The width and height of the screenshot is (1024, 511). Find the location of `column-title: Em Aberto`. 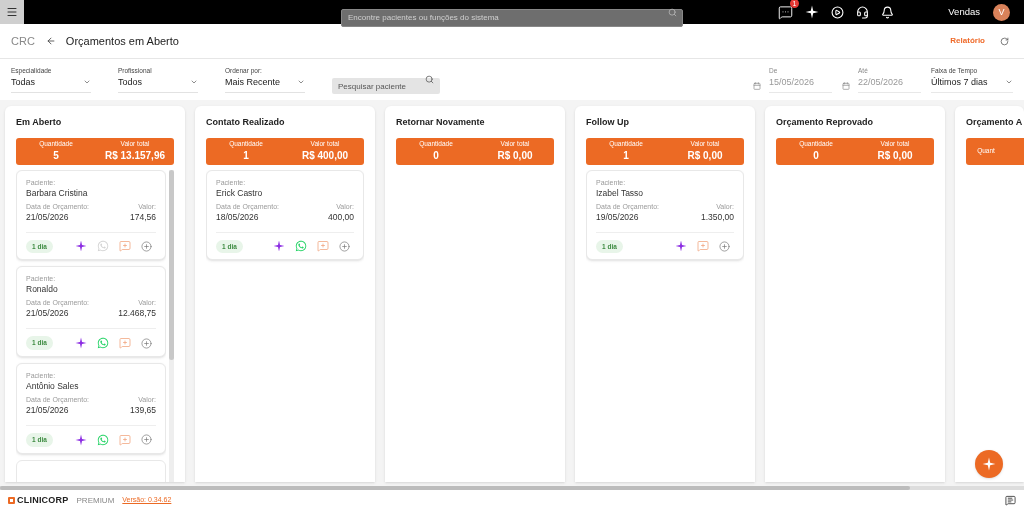

column-title: Em Aberto is located at coordinates (39, 122).